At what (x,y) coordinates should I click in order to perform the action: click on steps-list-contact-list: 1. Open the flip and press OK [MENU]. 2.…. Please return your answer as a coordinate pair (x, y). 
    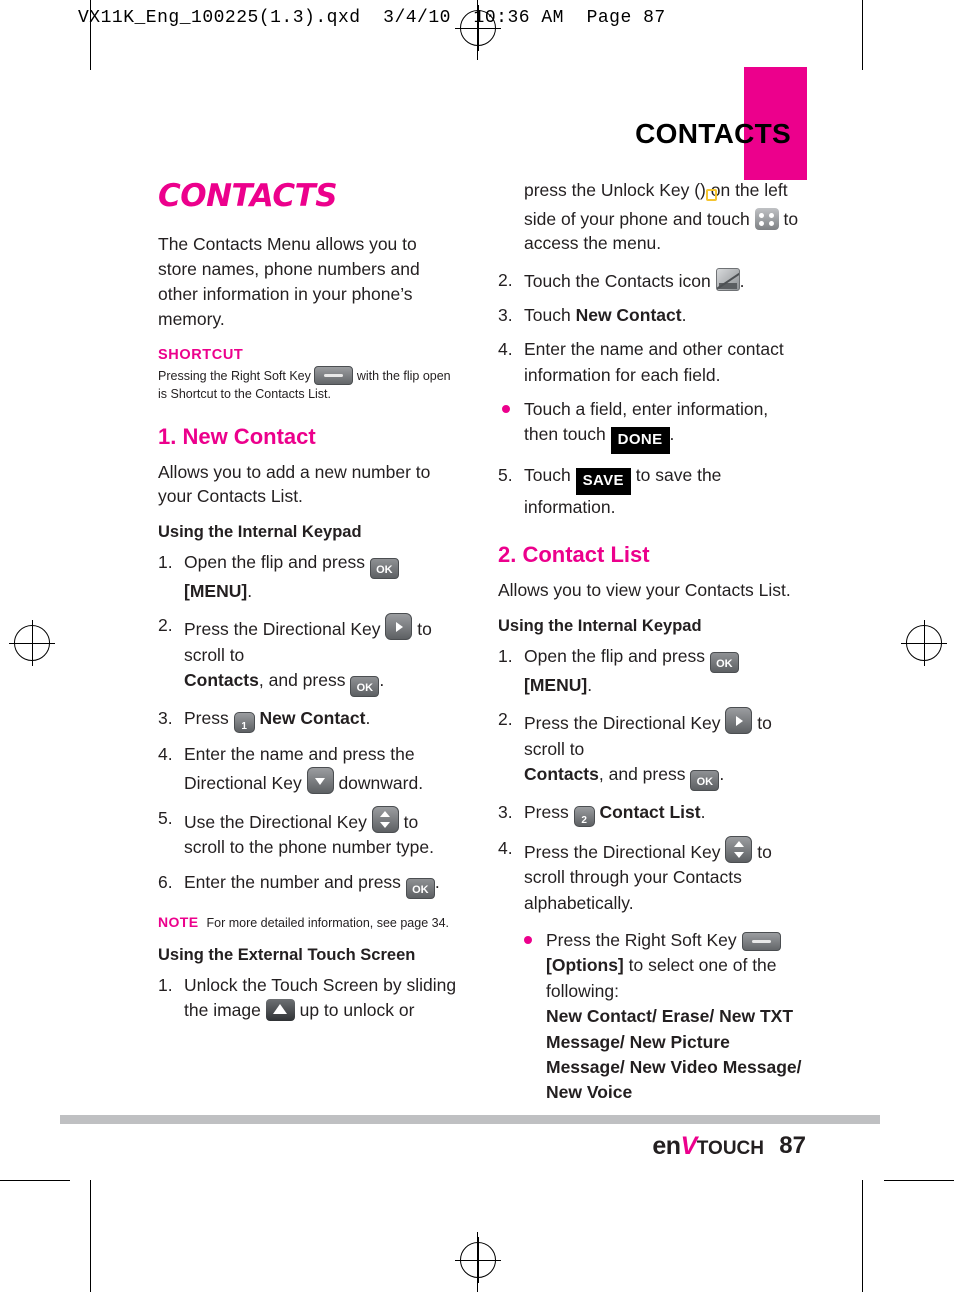
    Looking at the image, I should click on (650, 780).